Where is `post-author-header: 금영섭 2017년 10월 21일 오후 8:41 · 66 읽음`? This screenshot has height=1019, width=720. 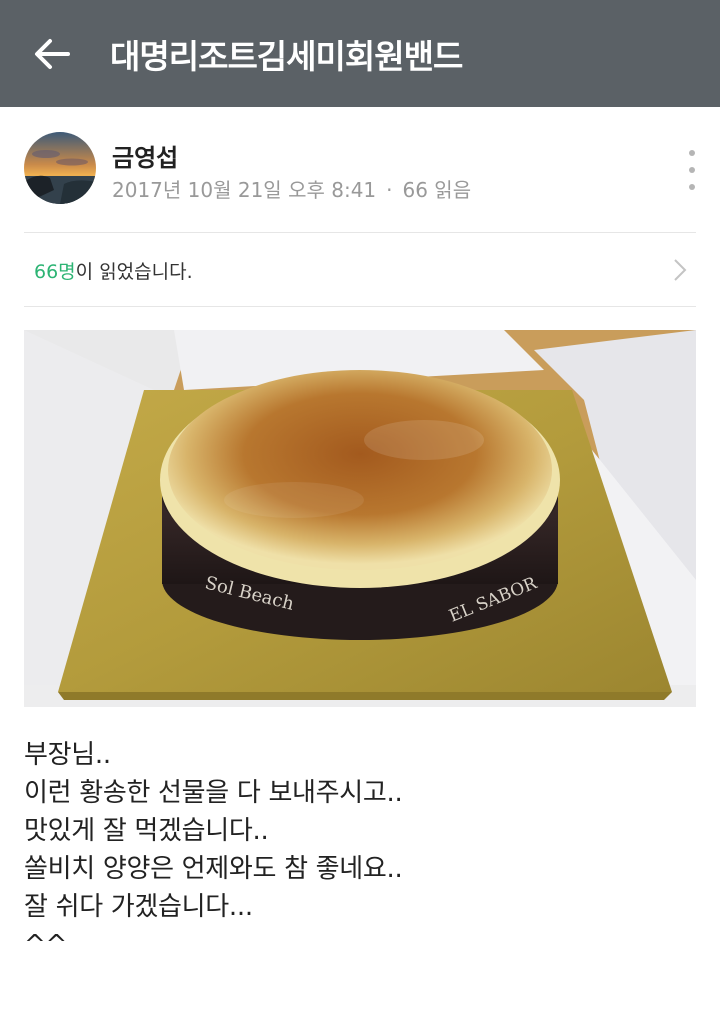
post-author-header: 금영섭 2017년 10월 21일 오후 8:41 · 66 읽음 is located at coordinates (364, 168).